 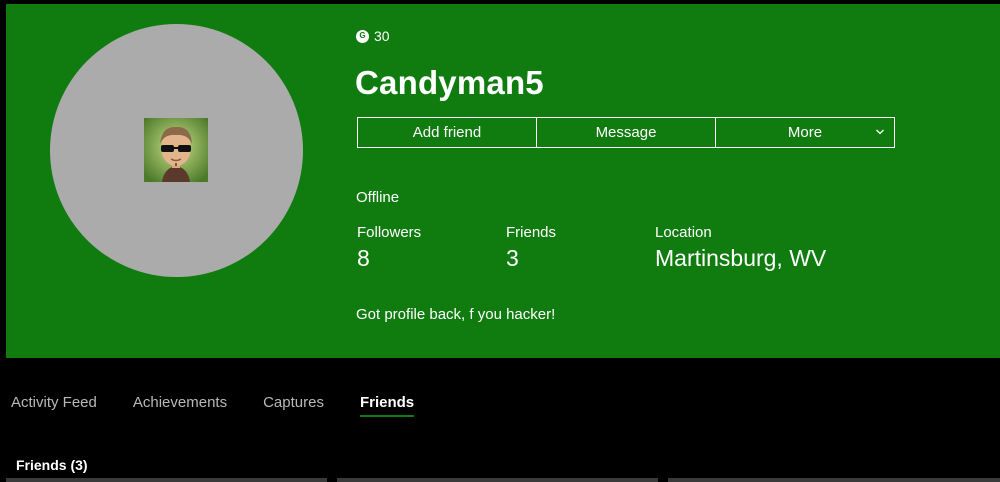 What do you see at coordinates (512, 258) in the screenshot?
I see `stat-value: 3` at bounding box center [512, 258].